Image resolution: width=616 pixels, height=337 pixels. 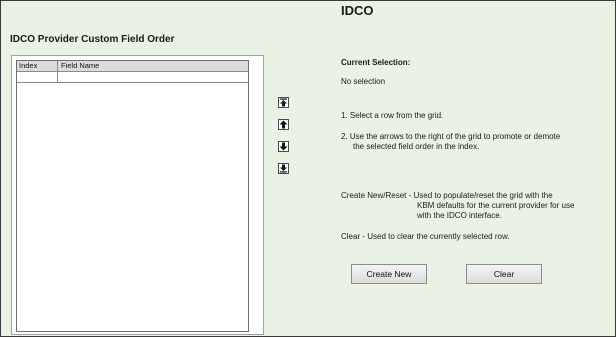 What do you see at coordinates (504, 274) in the screenshot?
I see `clear-button: Clear` at bounding box center [504, 274].